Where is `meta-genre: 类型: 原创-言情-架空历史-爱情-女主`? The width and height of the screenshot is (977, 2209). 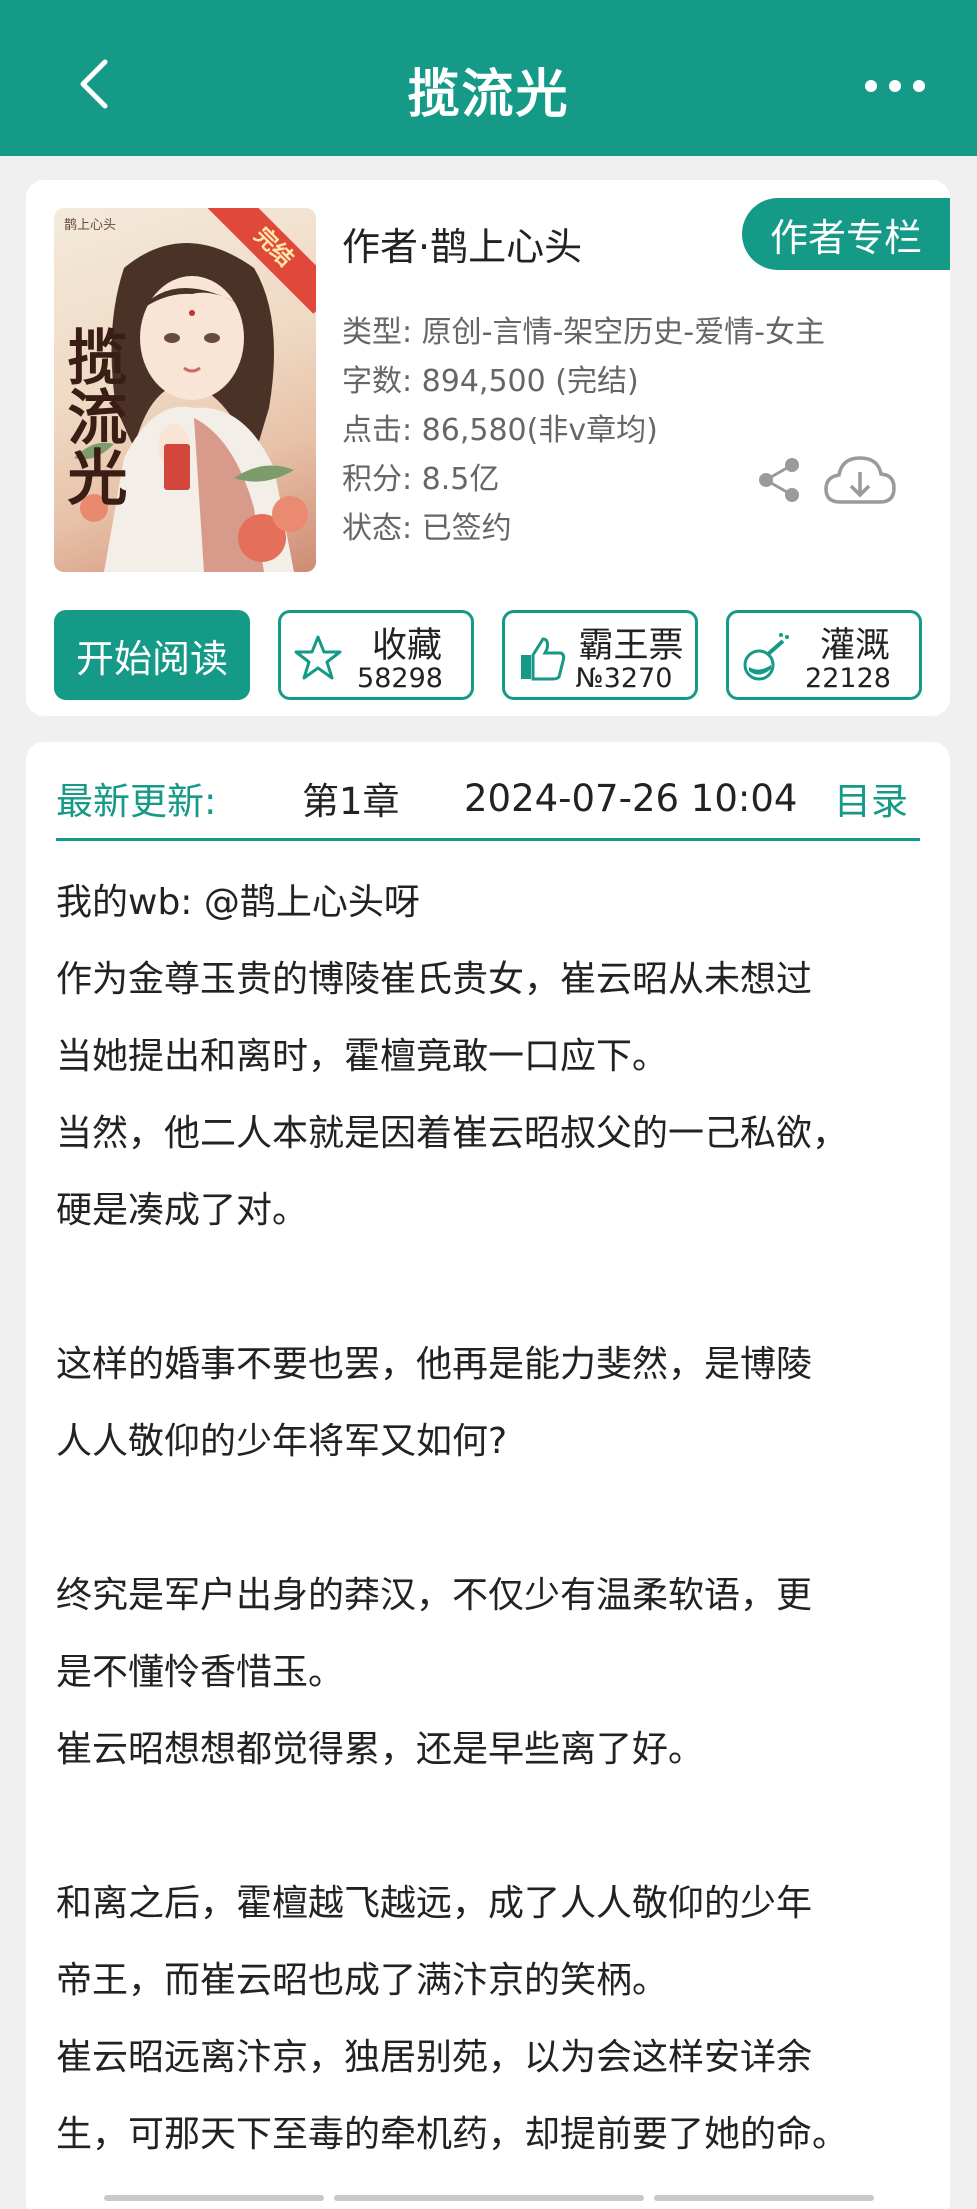 meta-genre: 类型: 原创-言情-架空历史-爱情-女主 is located at coordinates (583, 332).